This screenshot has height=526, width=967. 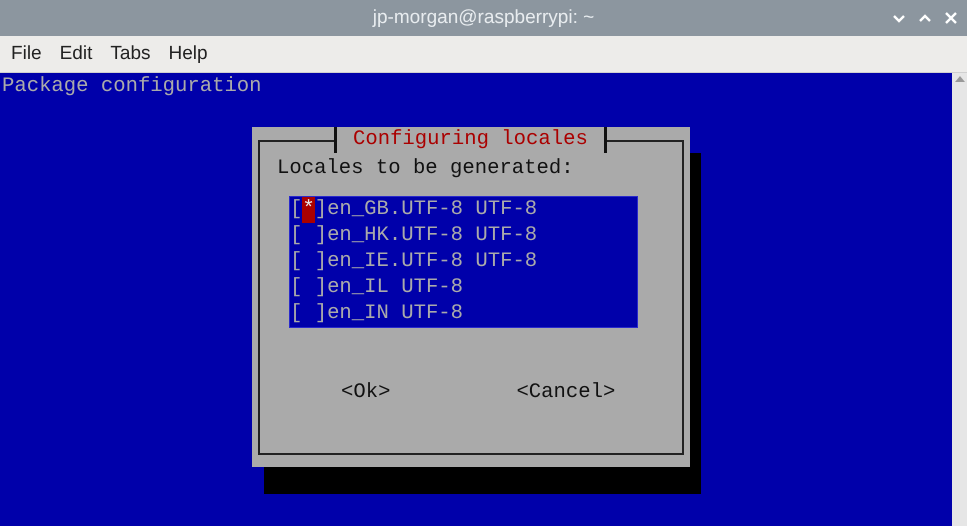 What do you see at coordinates (432, 210) in the screenshot?
I see `locale-label: en_GB.UTF-8 UTF-8` at bounding box center [432, 210].